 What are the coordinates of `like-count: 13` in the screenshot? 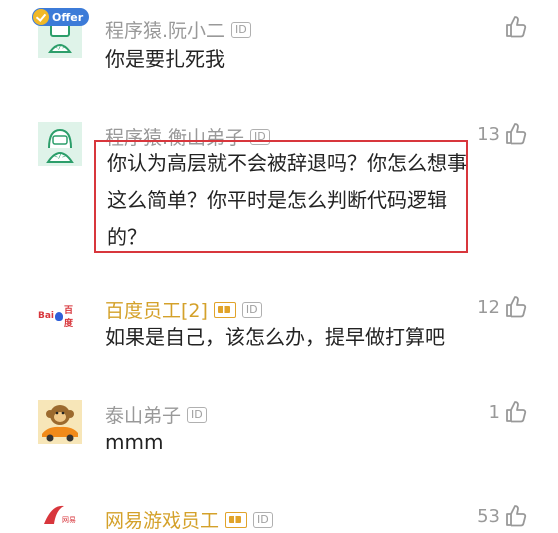 It's located at (488, 134).